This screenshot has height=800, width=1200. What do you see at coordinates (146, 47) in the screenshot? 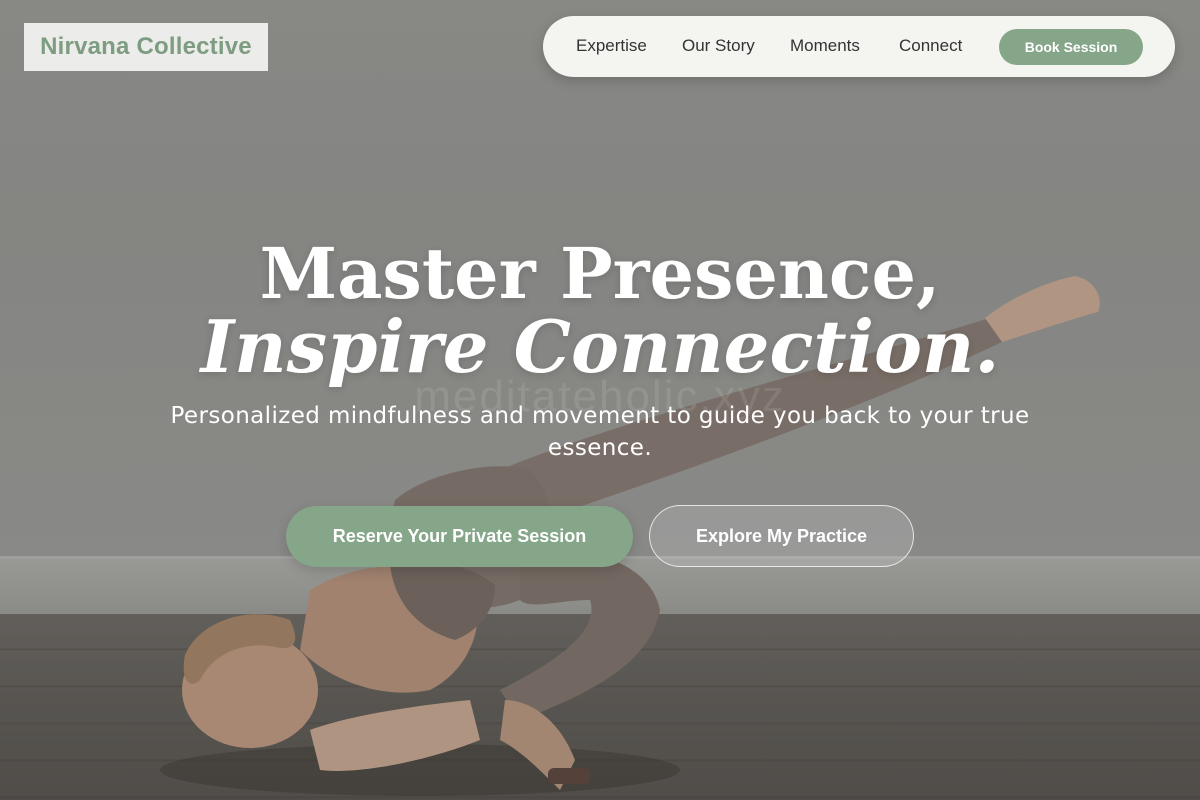
I see `brand-logo: Nirvana Collective` at bounding box center [146, 47].